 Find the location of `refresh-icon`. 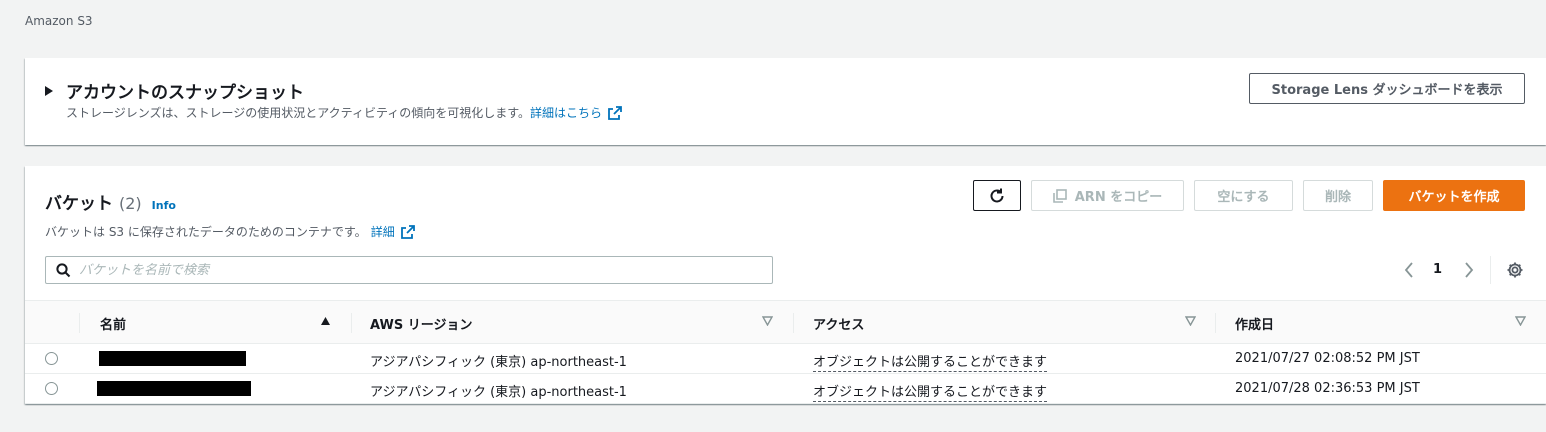

refresh-icon is located at coordinates (997, 195).